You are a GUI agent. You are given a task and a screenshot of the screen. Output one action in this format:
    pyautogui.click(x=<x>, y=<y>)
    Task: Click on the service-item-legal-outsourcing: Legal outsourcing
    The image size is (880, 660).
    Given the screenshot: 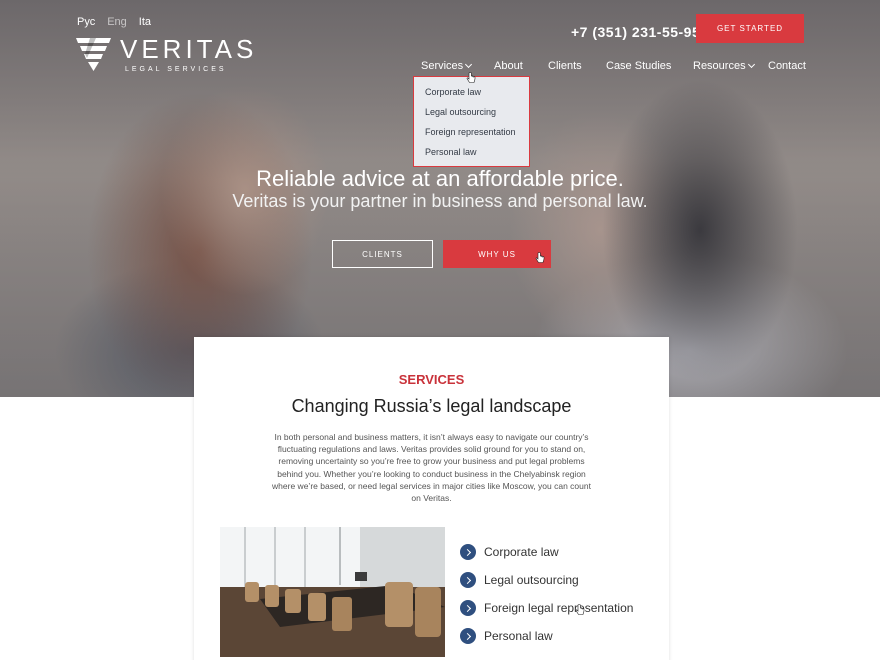 What is the action you would take?
    pyautogui.click(x=546, y=580)
    